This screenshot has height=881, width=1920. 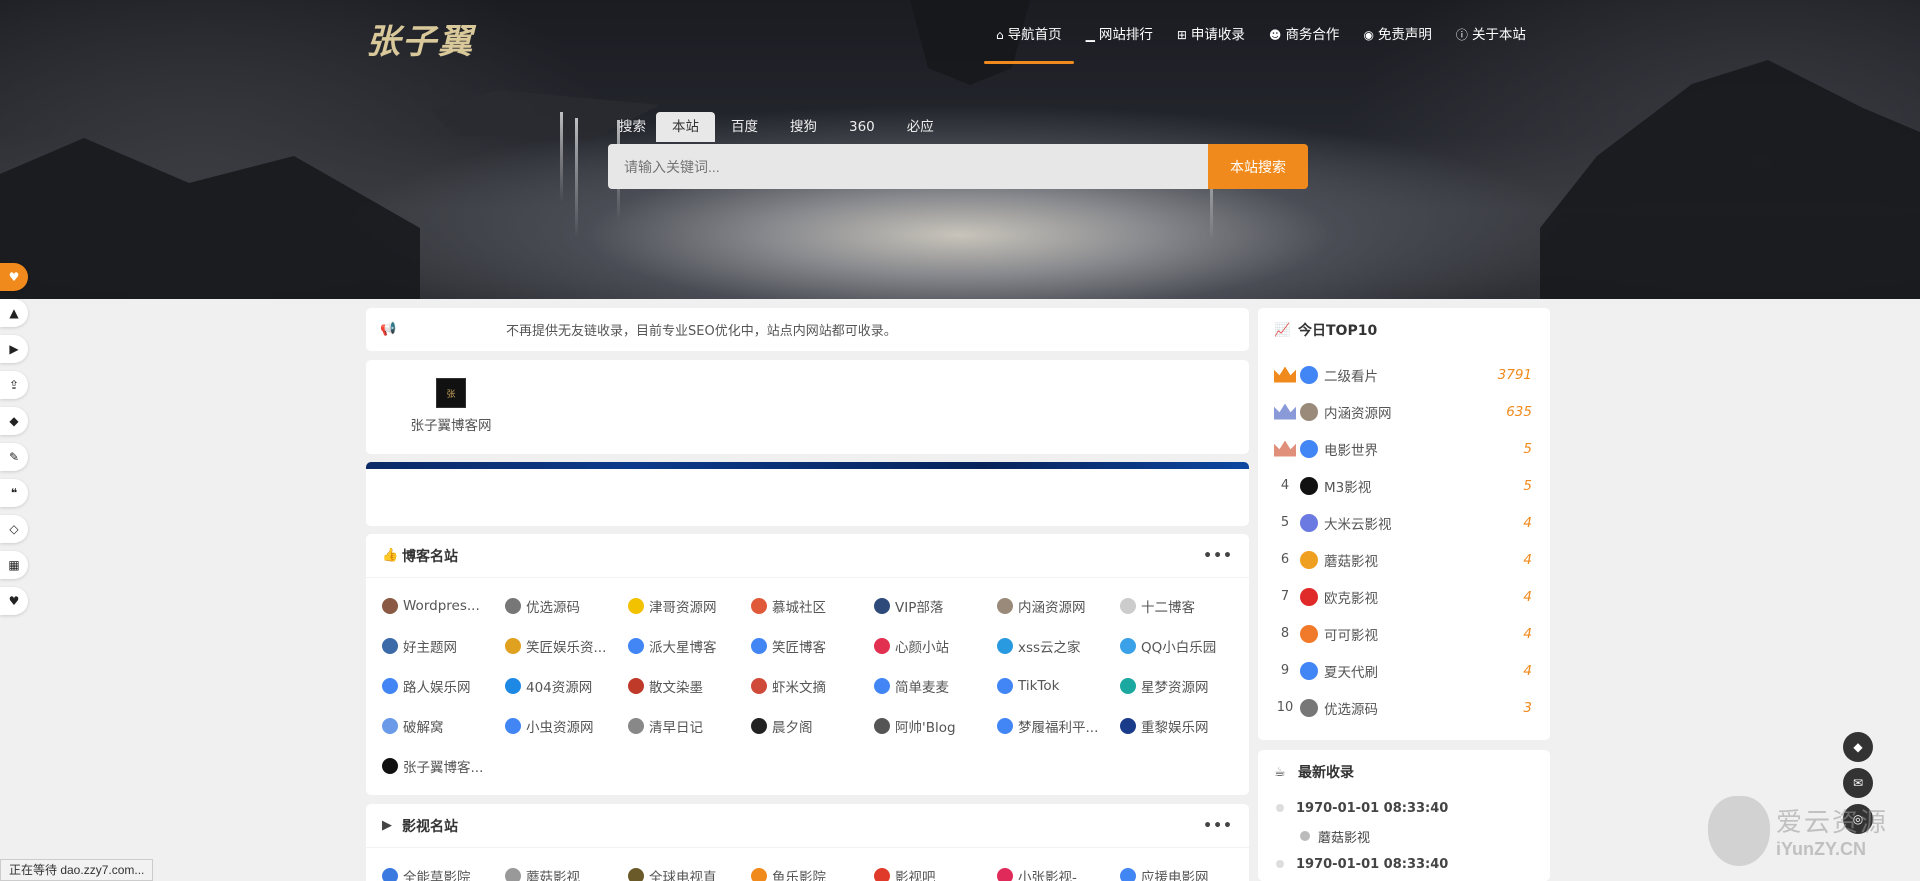 I want to click on fab-qq-button: ◆, so click(x=1858, y=747).